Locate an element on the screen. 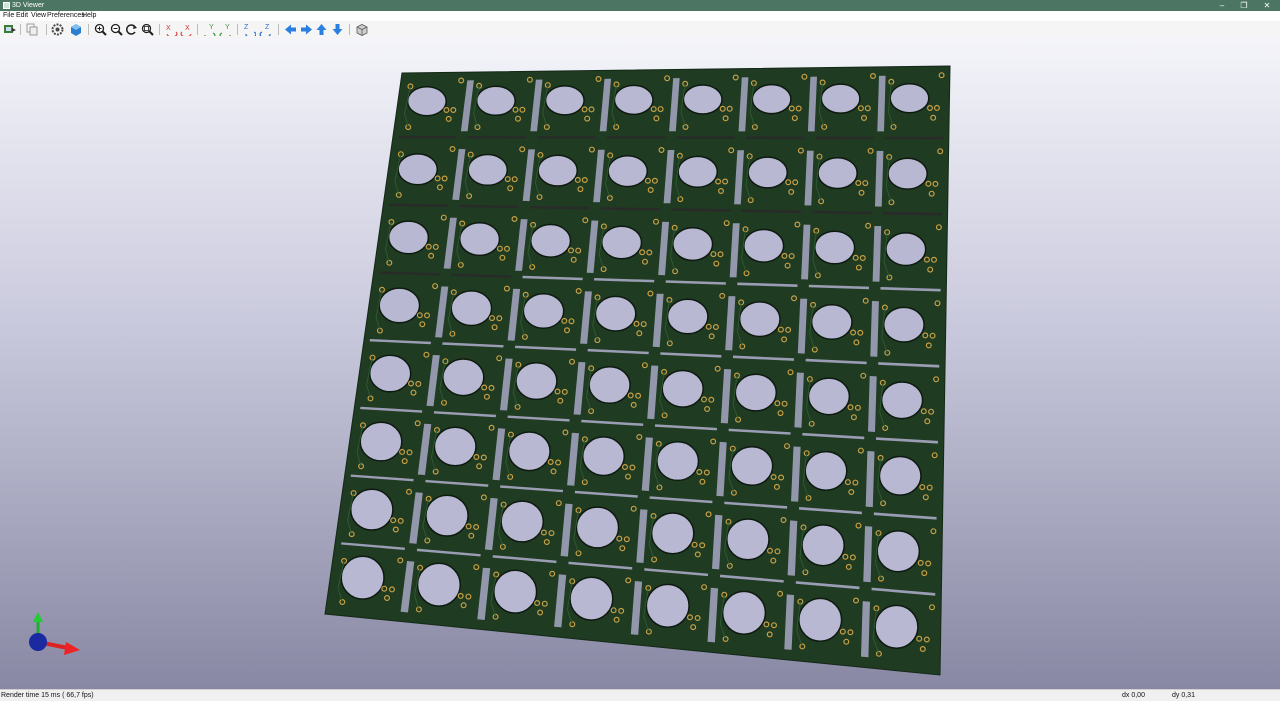  svg-text: Z is located at coordinates (267, 27).